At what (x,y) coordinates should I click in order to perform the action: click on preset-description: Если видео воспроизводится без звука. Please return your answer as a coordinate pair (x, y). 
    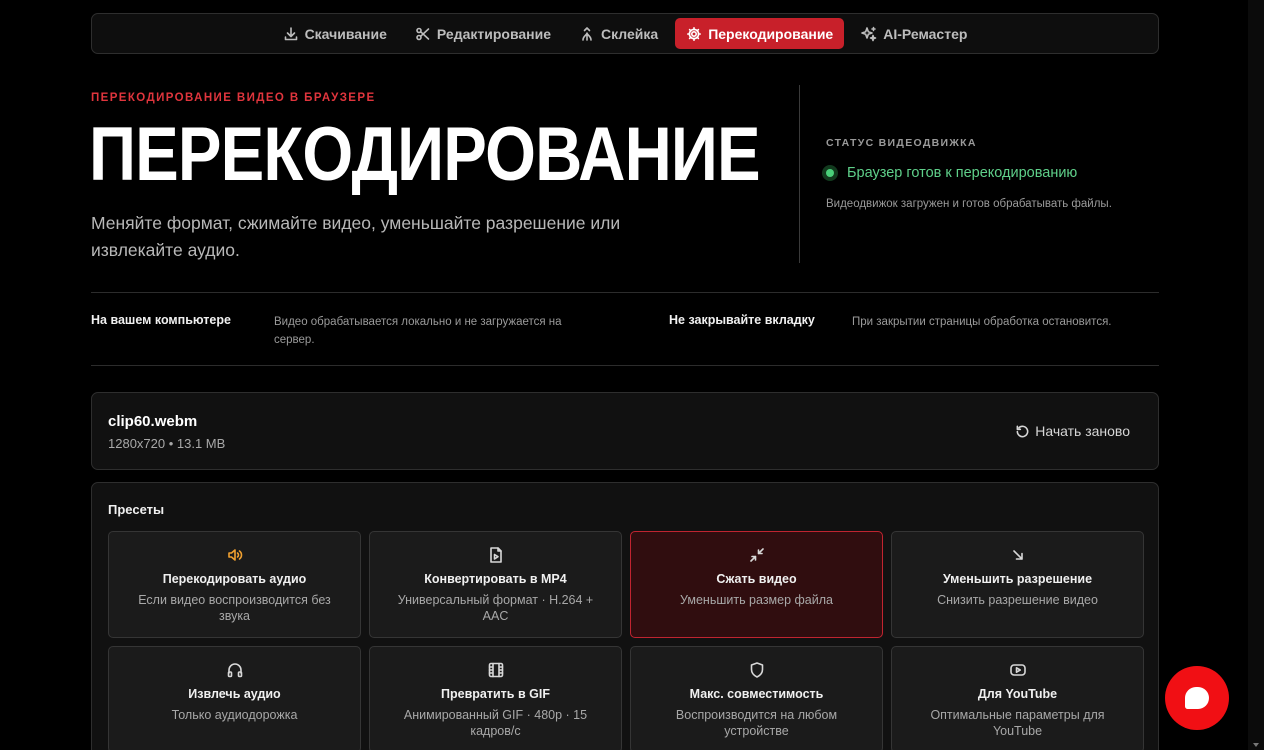
    Looking at the image, I should click on (234, 608).